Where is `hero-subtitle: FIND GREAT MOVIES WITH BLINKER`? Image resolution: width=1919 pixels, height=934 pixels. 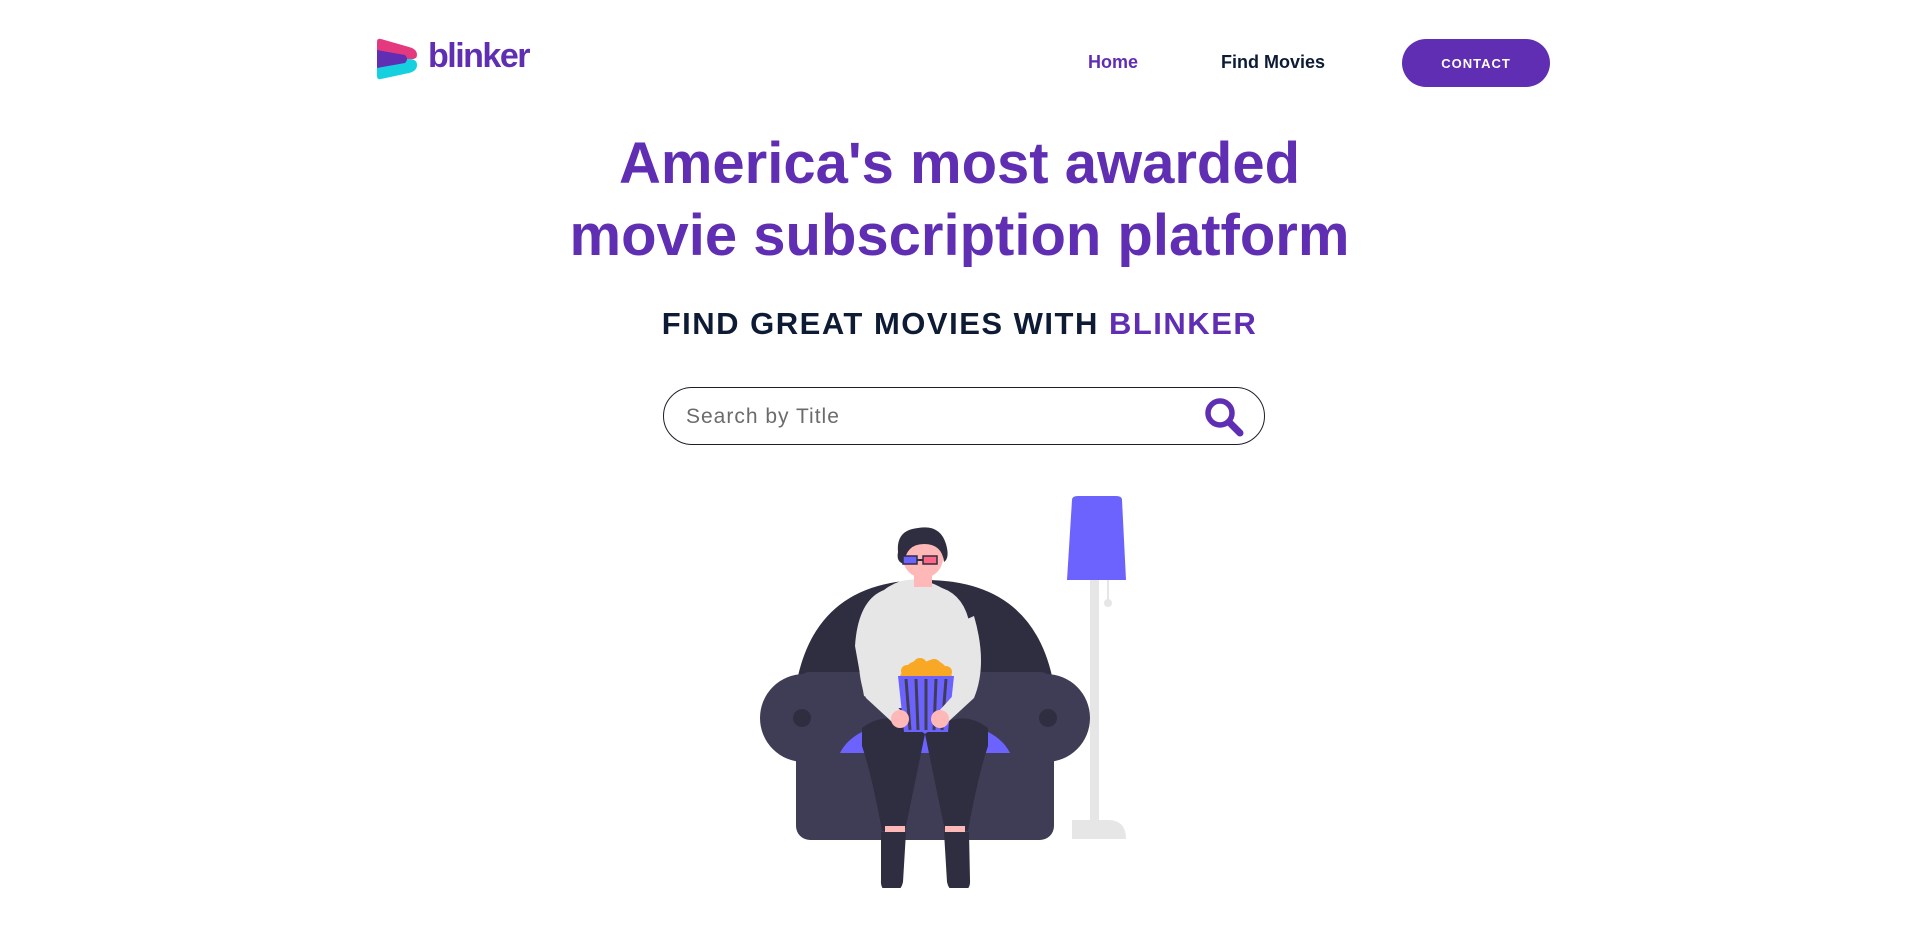 hero-subtitle: FIND GREAT MOVIES WITH BLINKER is located at coordinates (959, 324).